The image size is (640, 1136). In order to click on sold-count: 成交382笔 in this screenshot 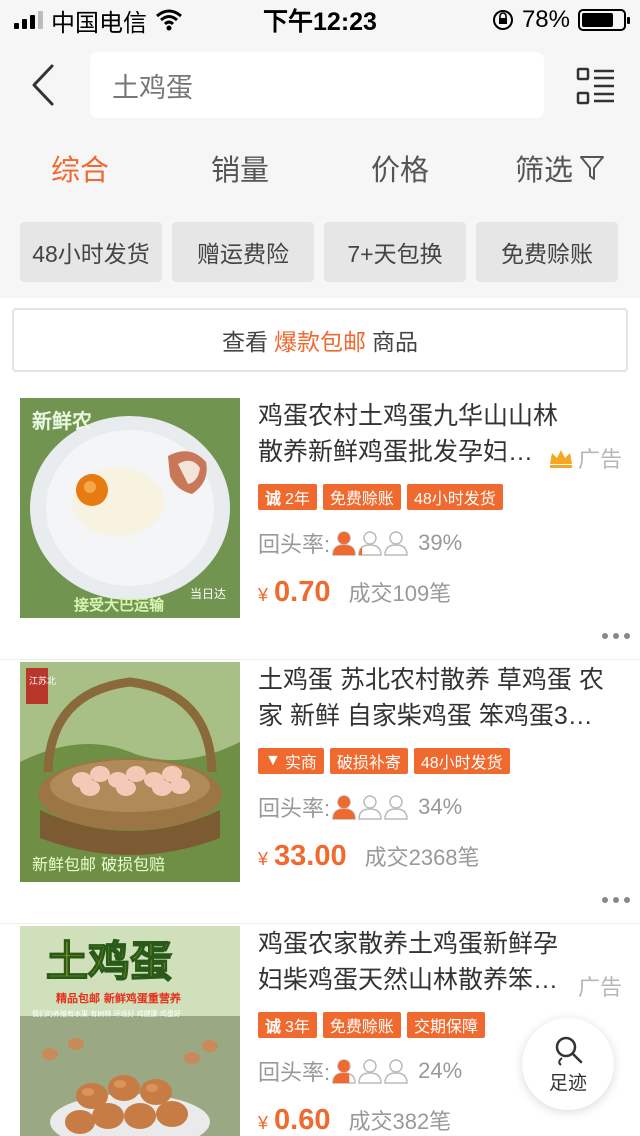, I will do `click(400, 1121)`.